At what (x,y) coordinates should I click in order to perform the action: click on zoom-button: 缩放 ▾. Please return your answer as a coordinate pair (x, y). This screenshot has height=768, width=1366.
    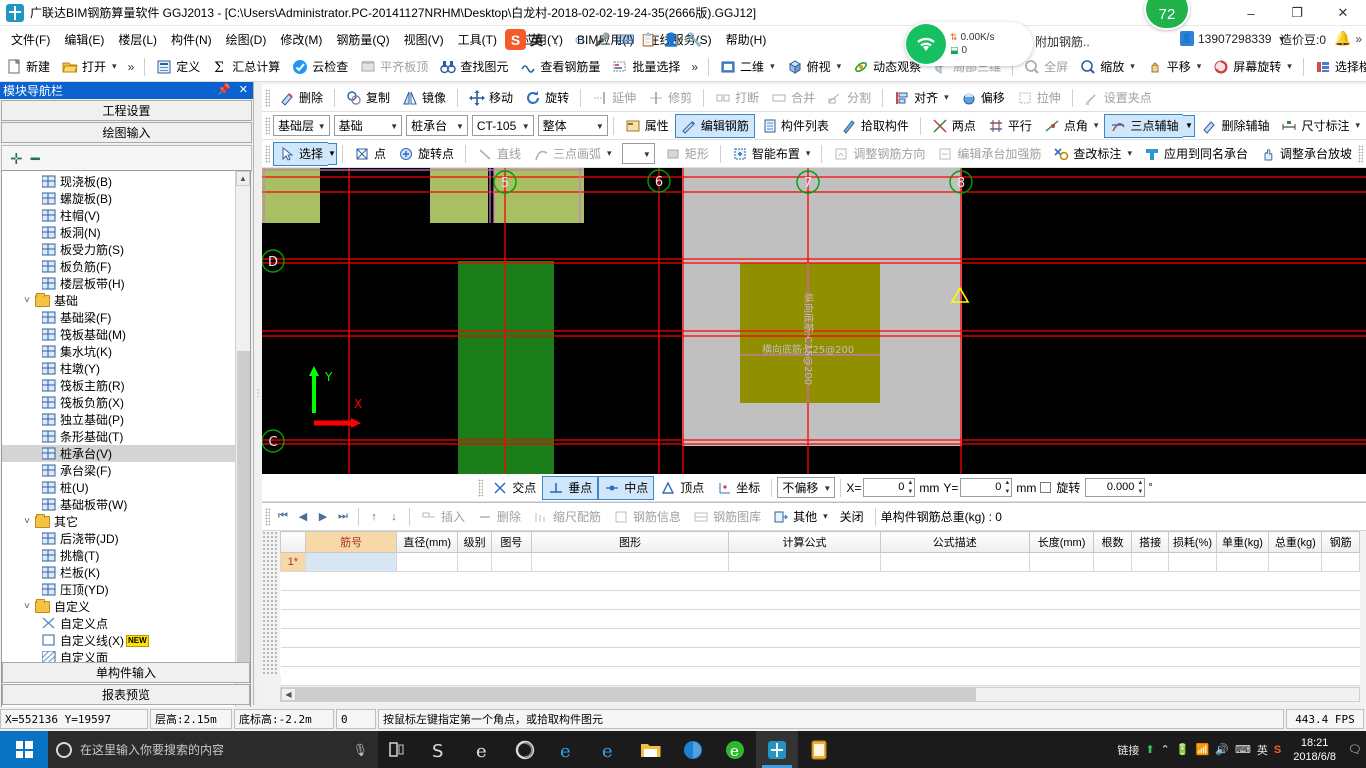
    Looking at the image, I should click on (1107, 67).